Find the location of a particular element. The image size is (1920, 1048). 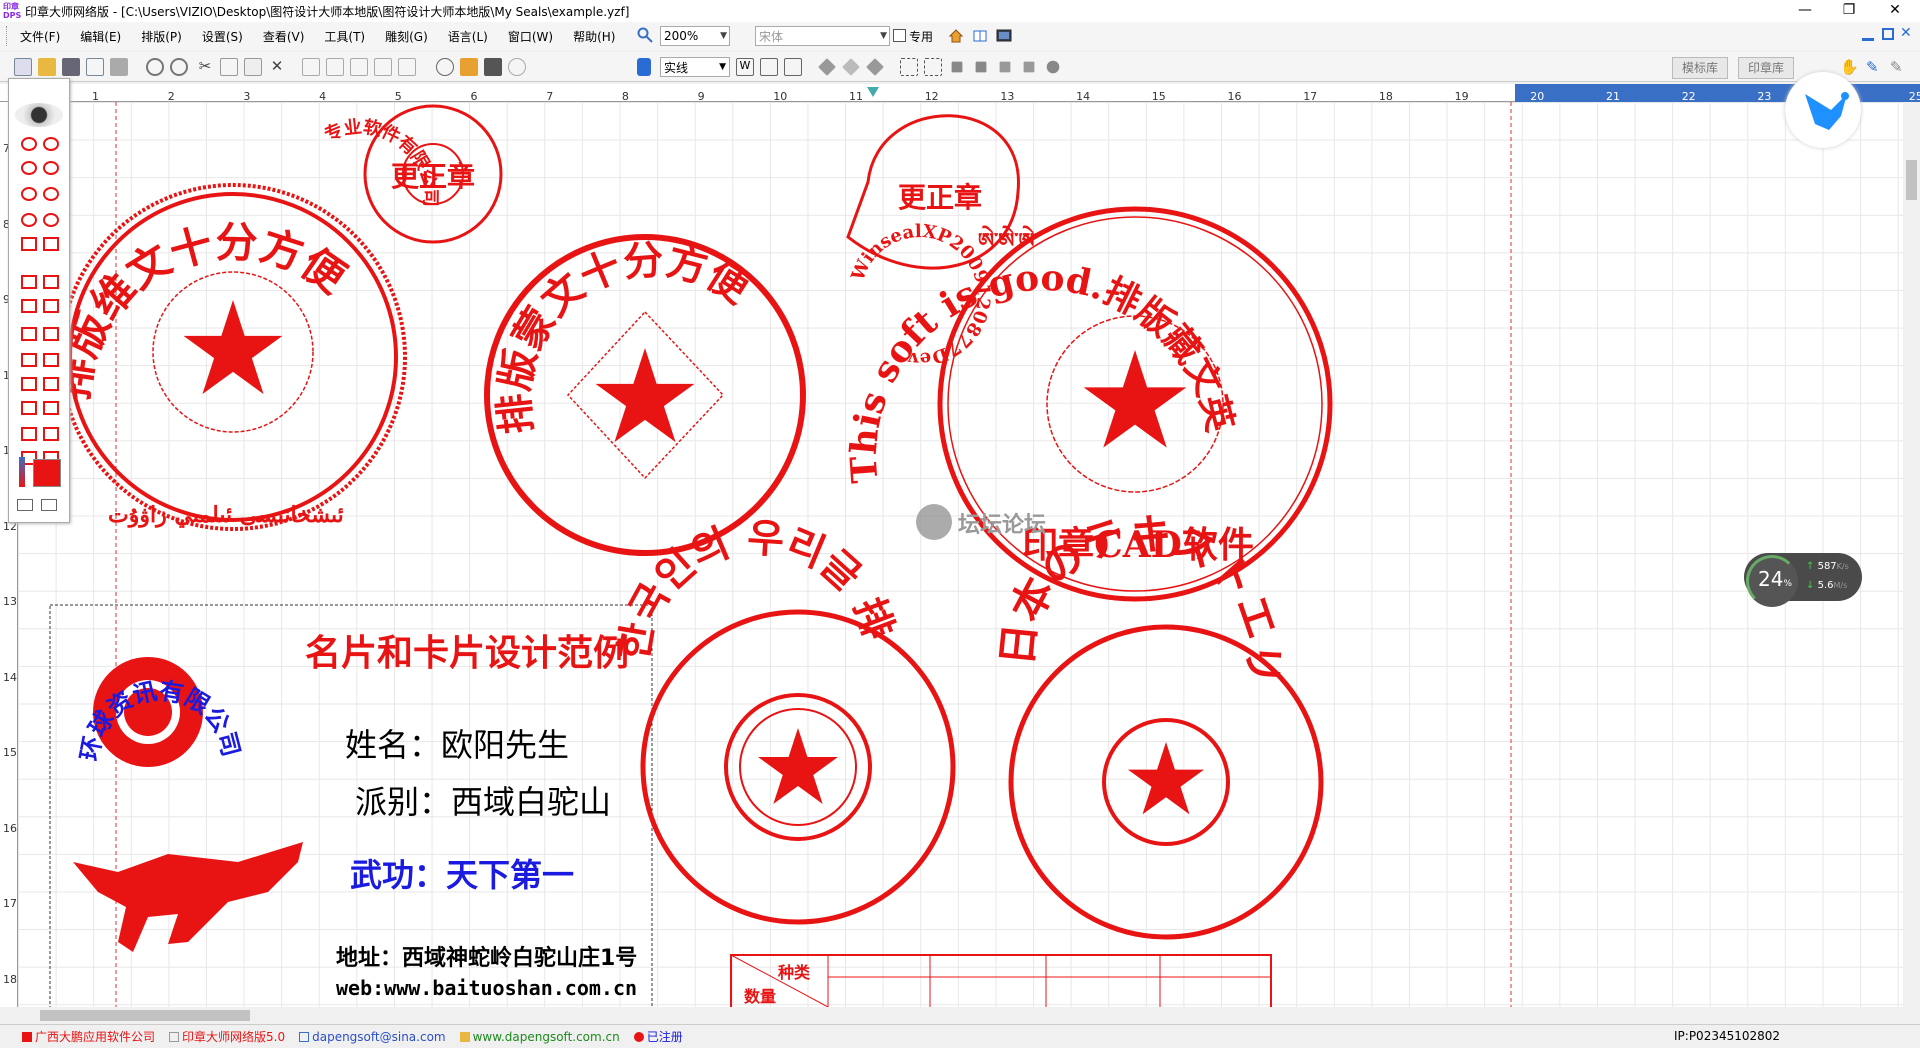

new-icon is located at coordinates (23, 67).